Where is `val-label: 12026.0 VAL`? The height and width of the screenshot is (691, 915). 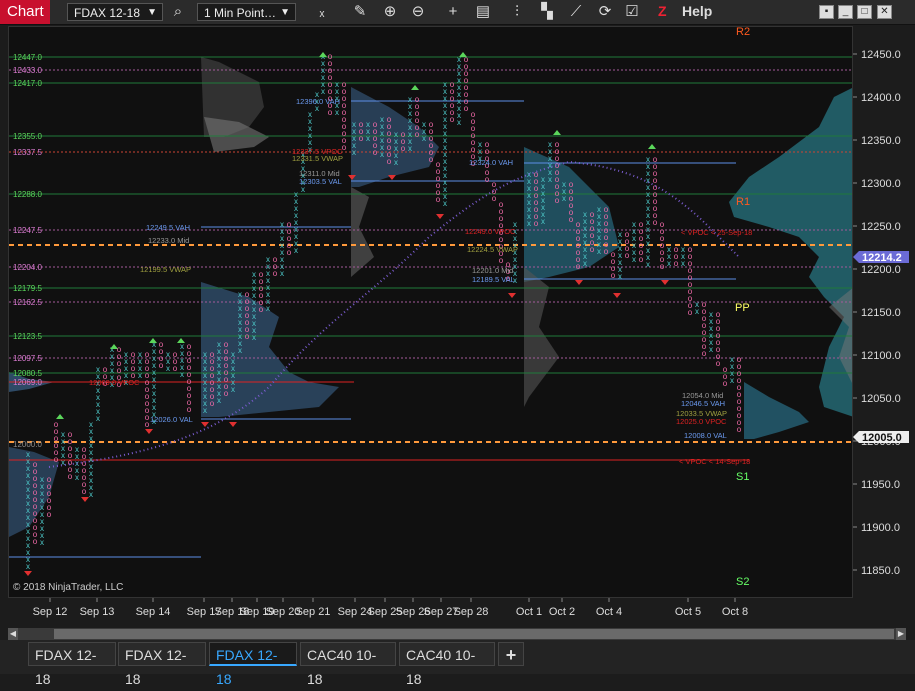 val-label: 12026.0 VAL is located at coordinates (171, 419).